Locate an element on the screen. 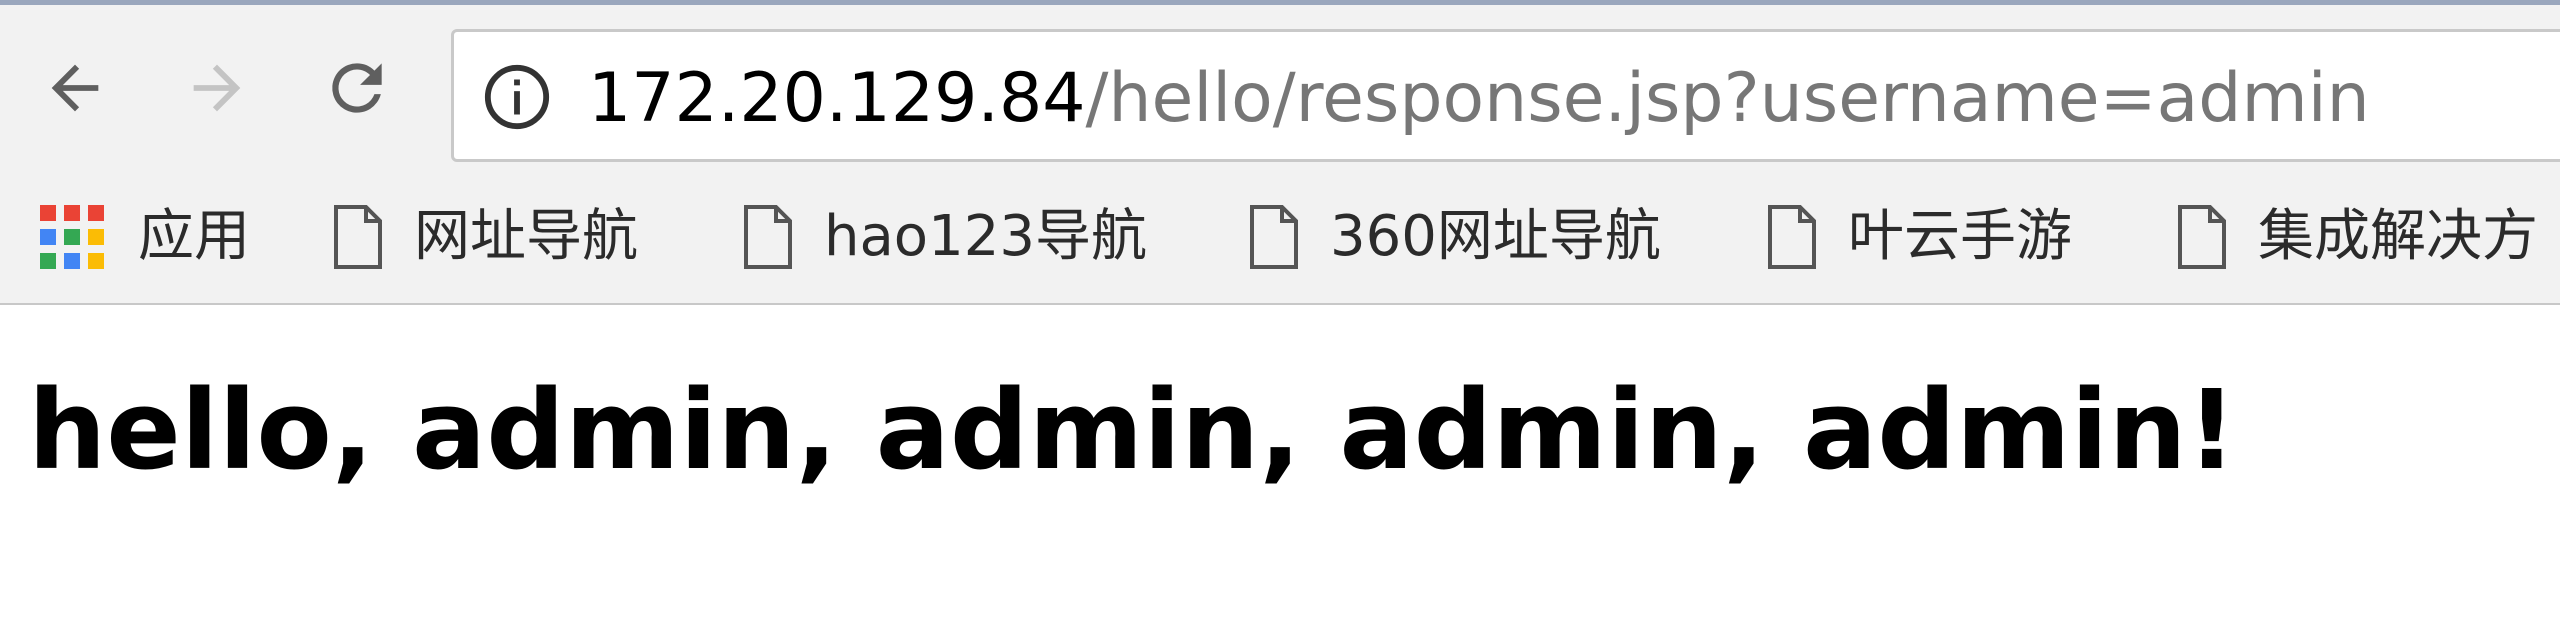 The height and width of the screenshot is (624, 2560). bookmark-item: hao123导航 is located at coordinates (944, 237).